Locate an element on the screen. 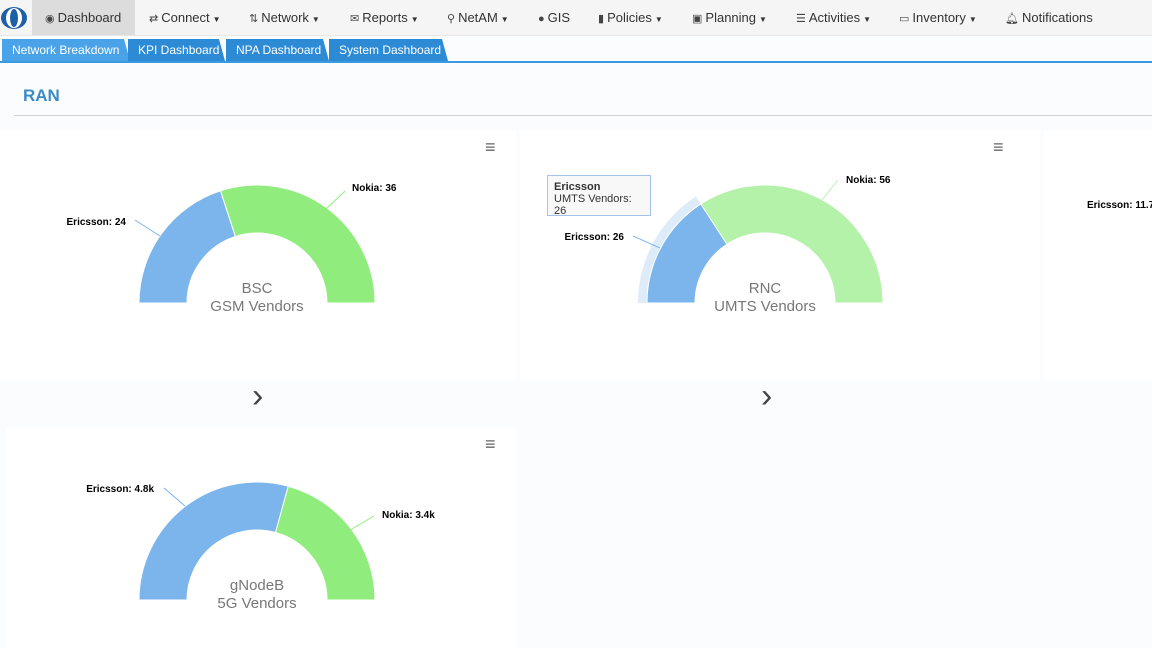 The image size is (1152, 648). tooltip-value: UMTS Vendors: 26 is located at coordinates (593, 205).